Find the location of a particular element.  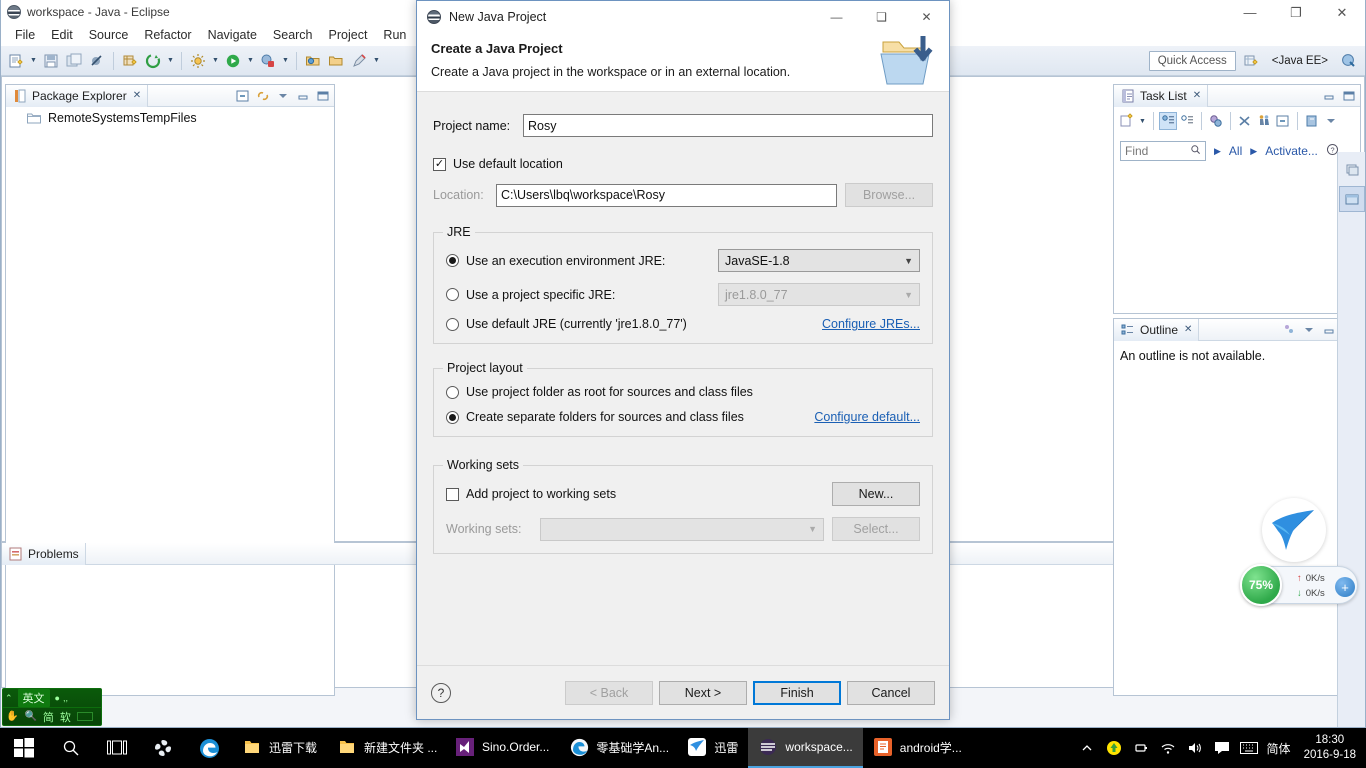

link-with-editor-icon is located at coordinates (263, 96).